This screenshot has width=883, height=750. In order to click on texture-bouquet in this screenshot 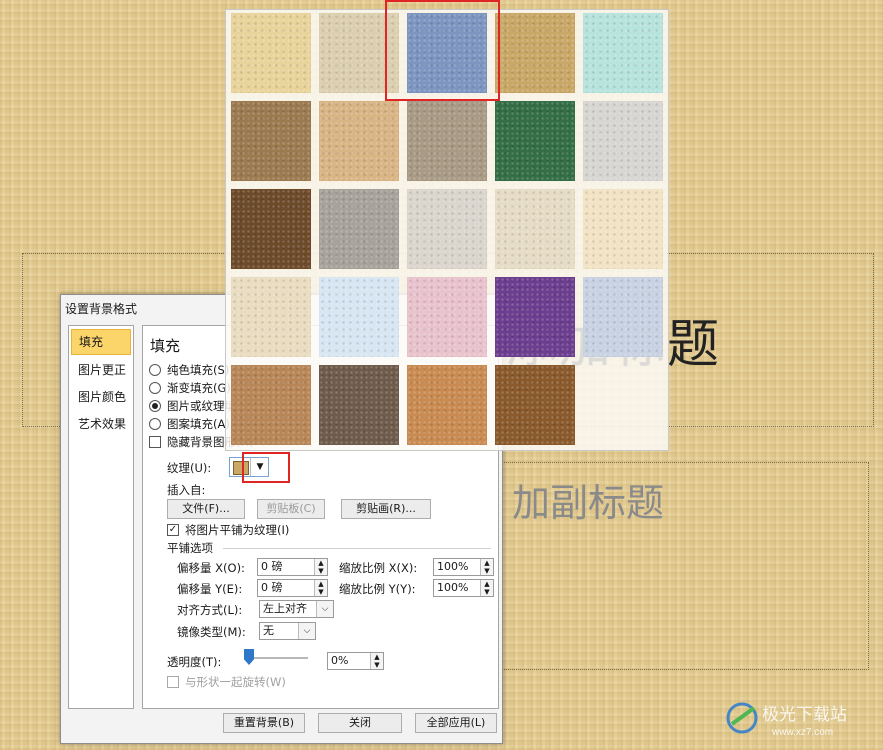, I will do `click(623, 317)`.